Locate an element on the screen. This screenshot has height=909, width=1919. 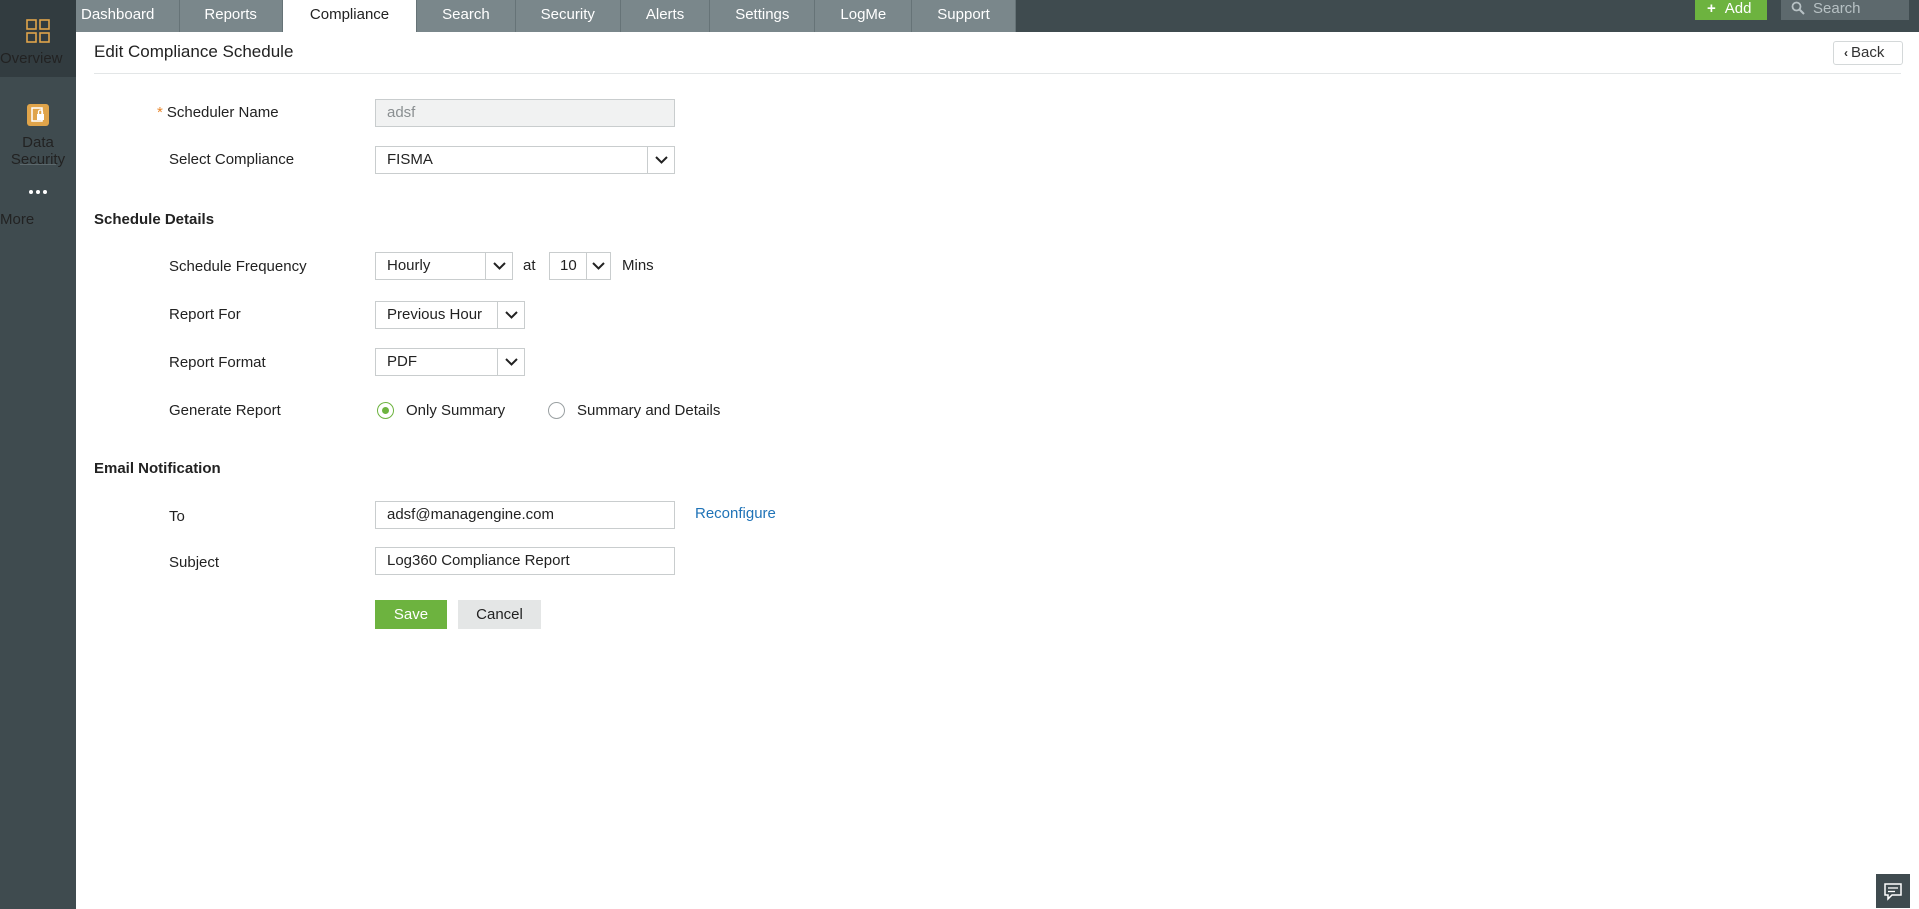
radio-unselected-icon is located at coordinates (556, 410).